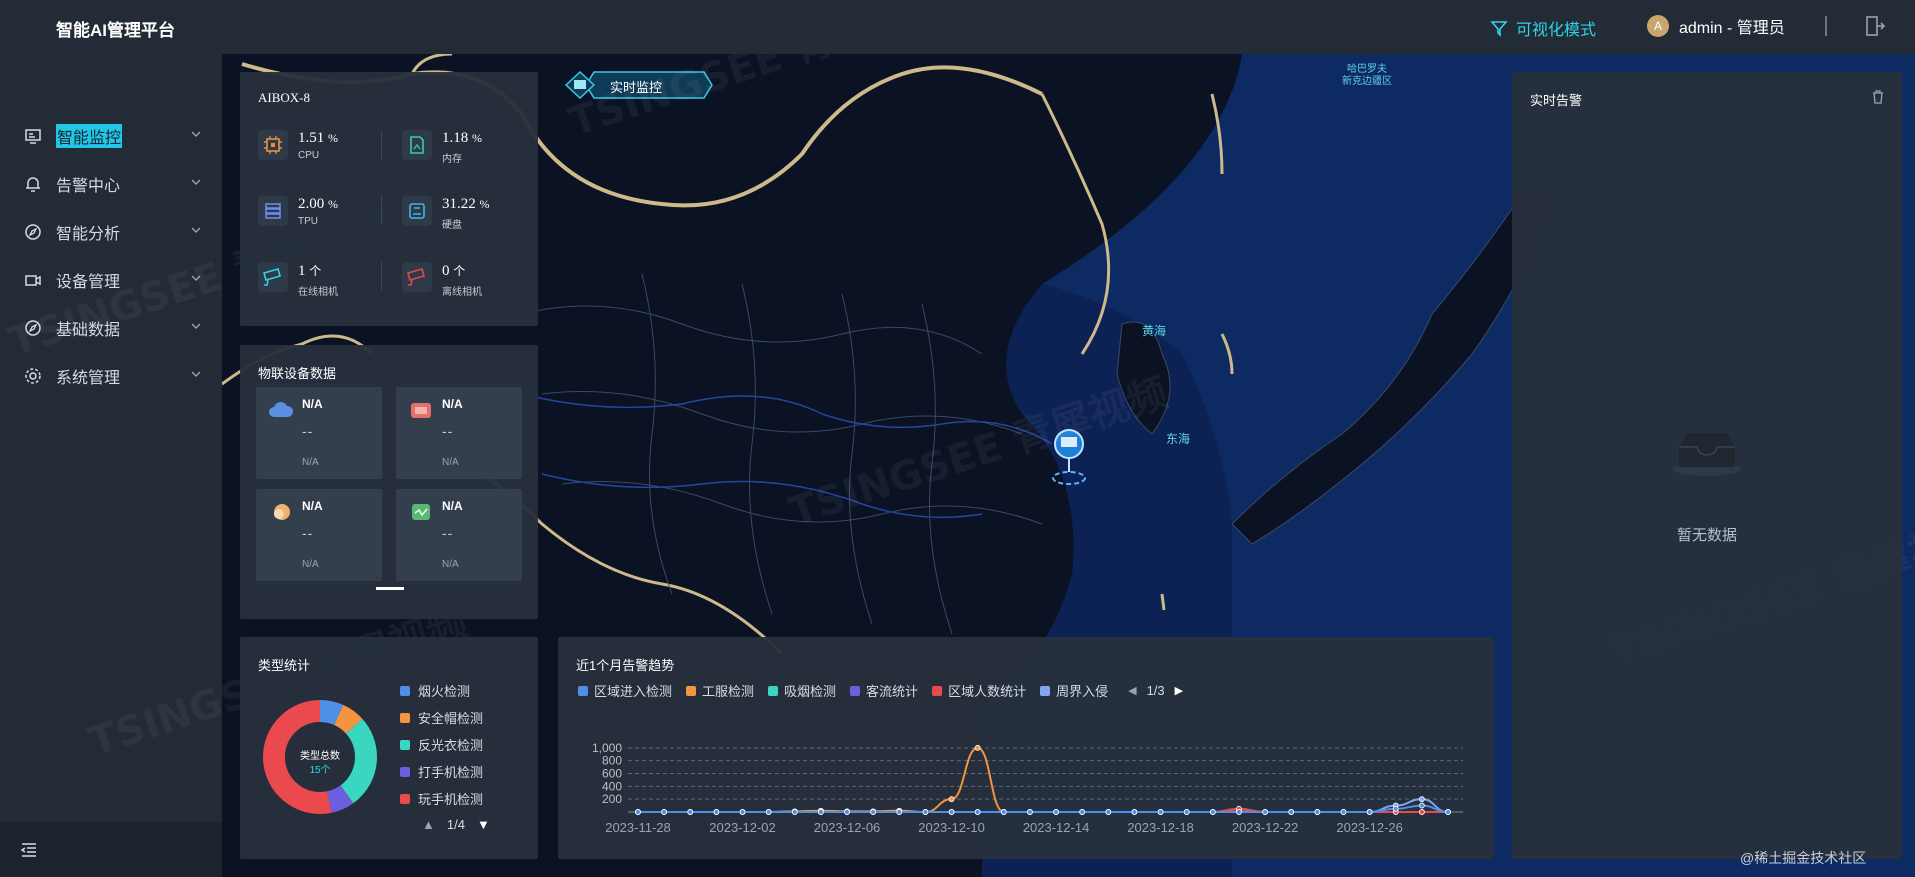 Image resolution: width=1915 pixels, height=877 pixels. I want to click on type-legend-item: 安全帽检测, so click(441, 717).